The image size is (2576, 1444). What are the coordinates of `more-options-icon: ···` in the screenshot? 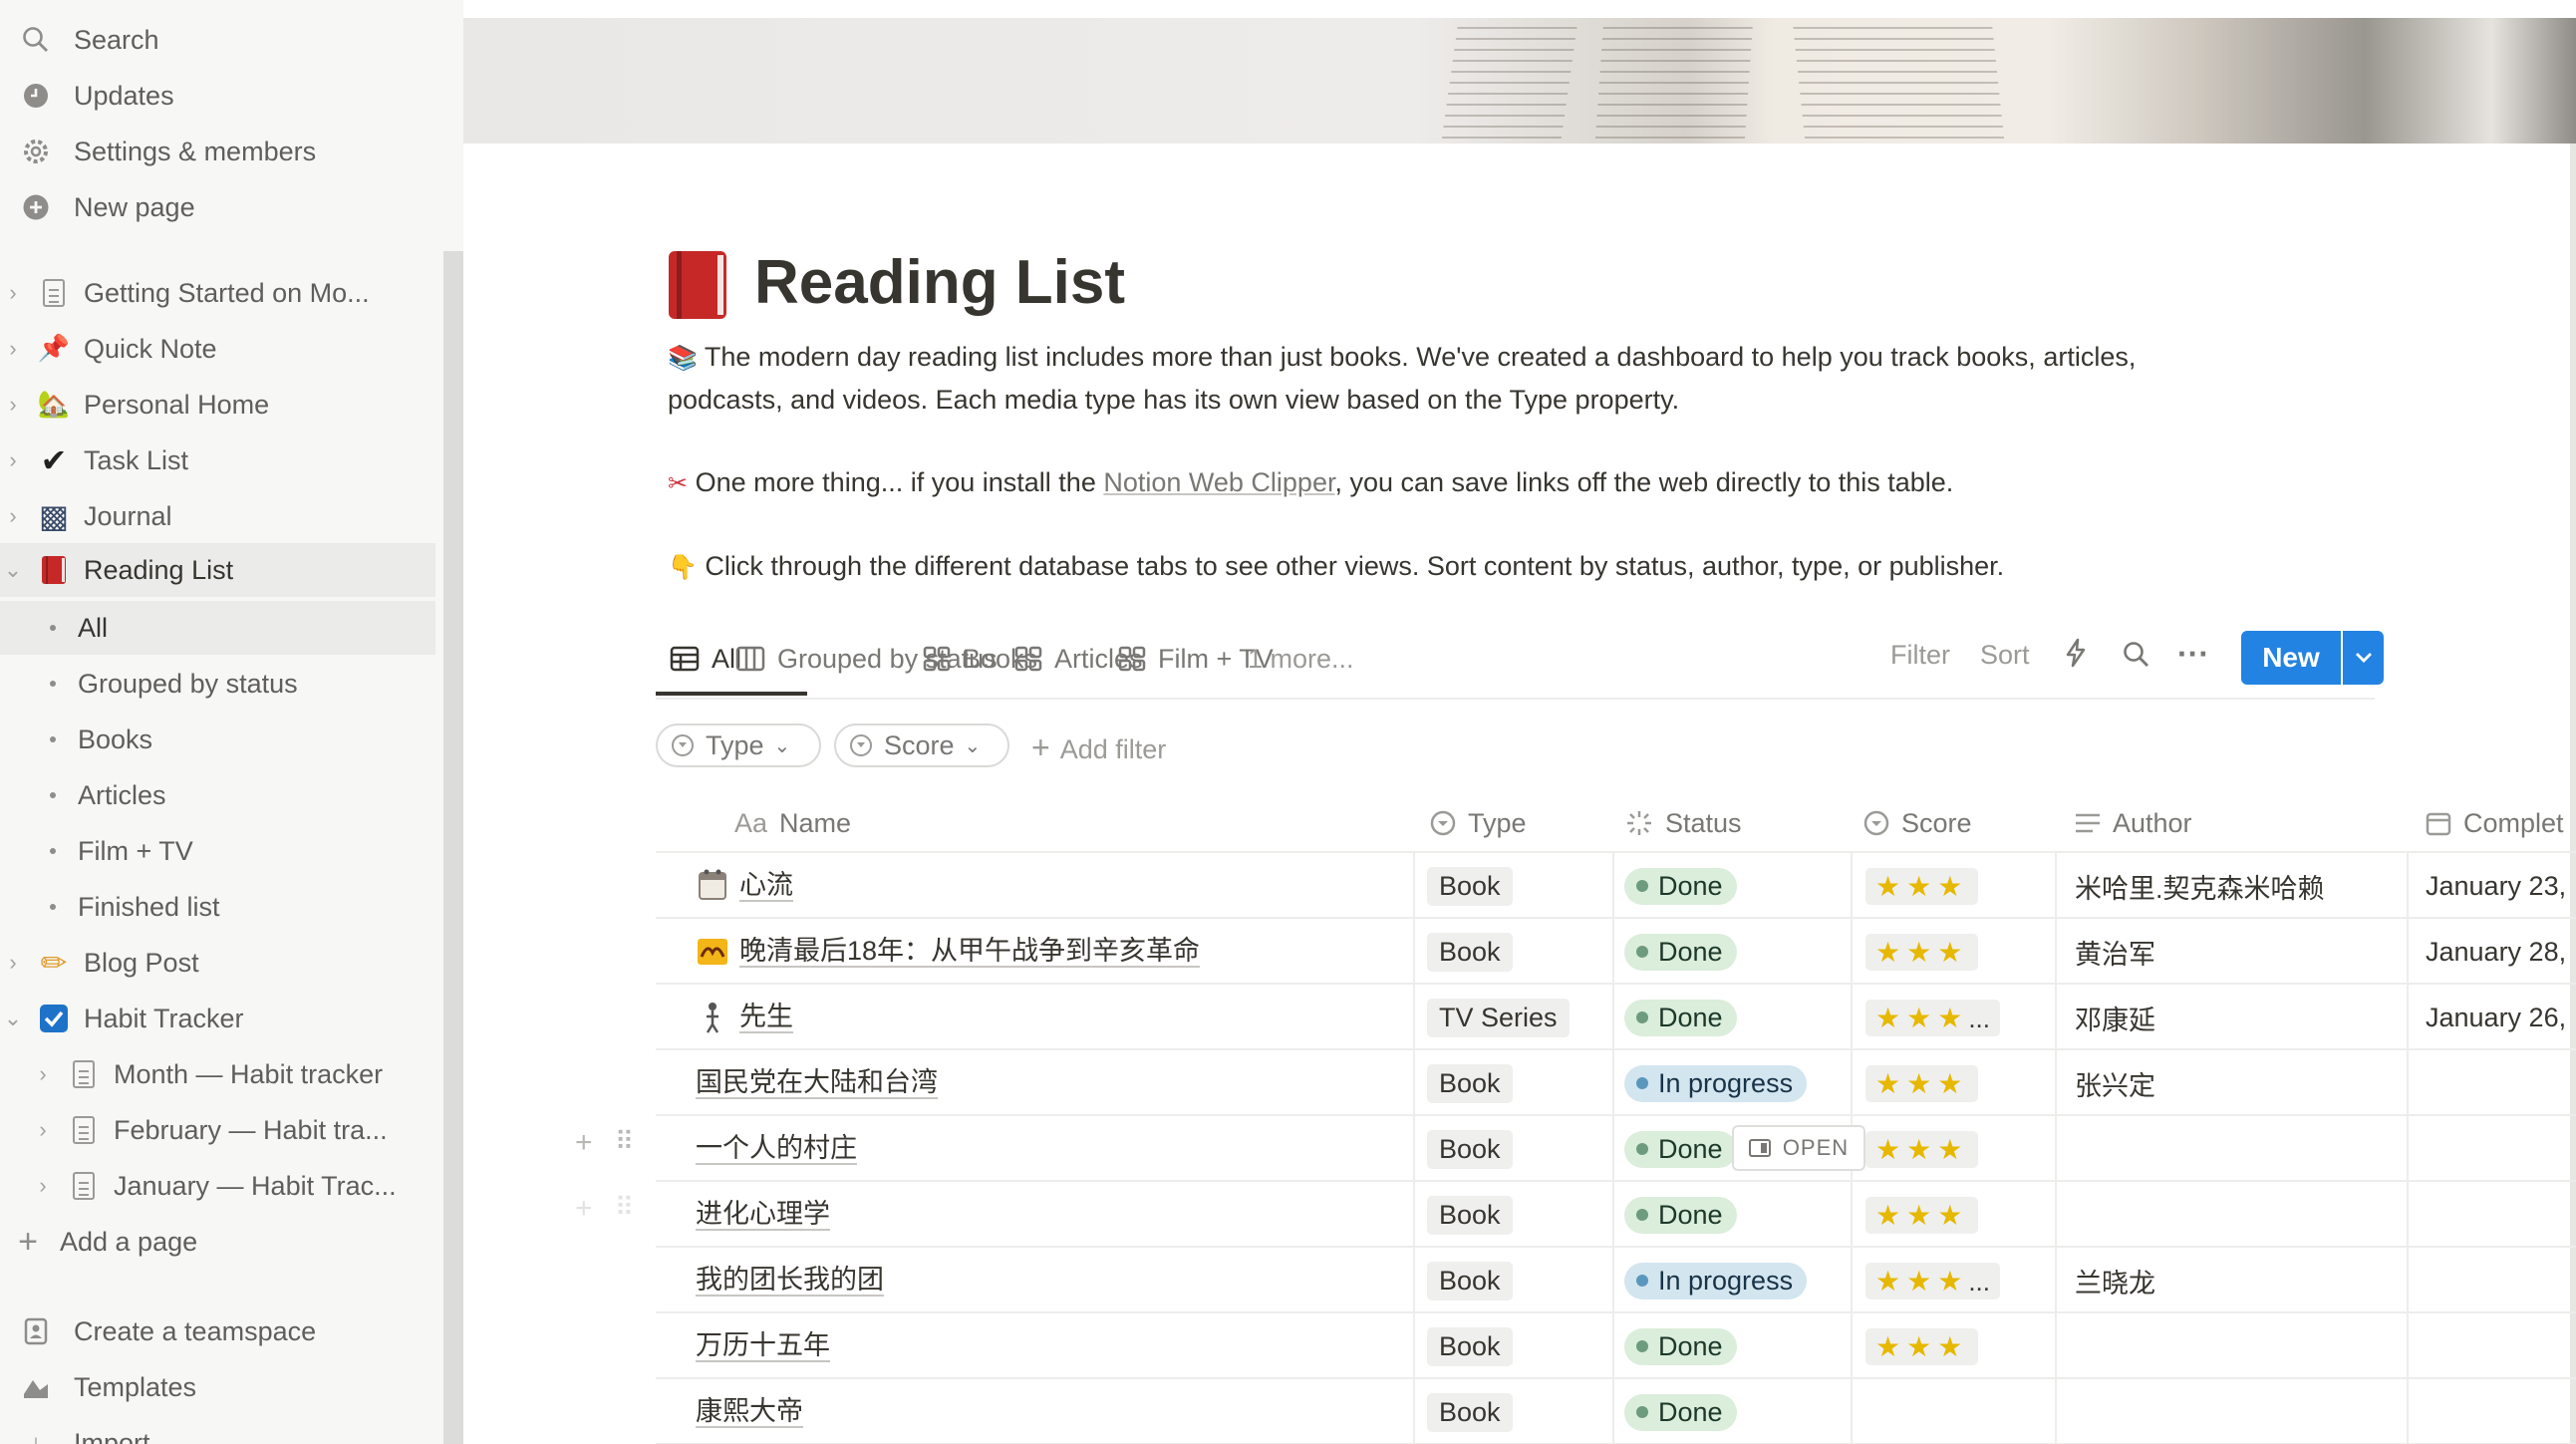 It's located at (2193, 654).